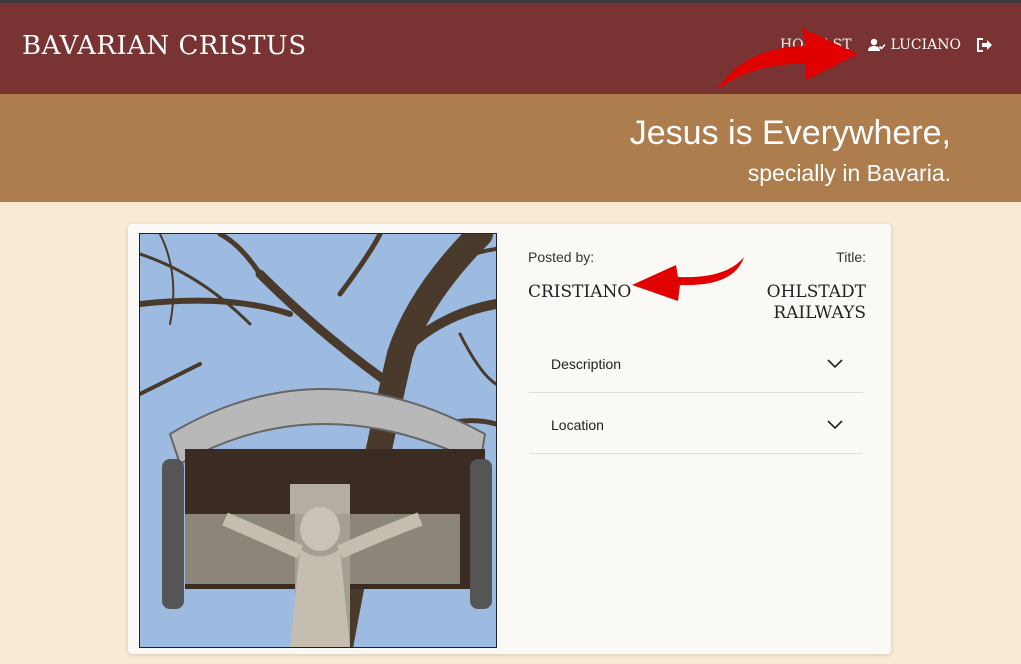 Image resolution: width=1021 pixels, height=664 pixels. I want to click on user-check-icon, so click(876, 45).